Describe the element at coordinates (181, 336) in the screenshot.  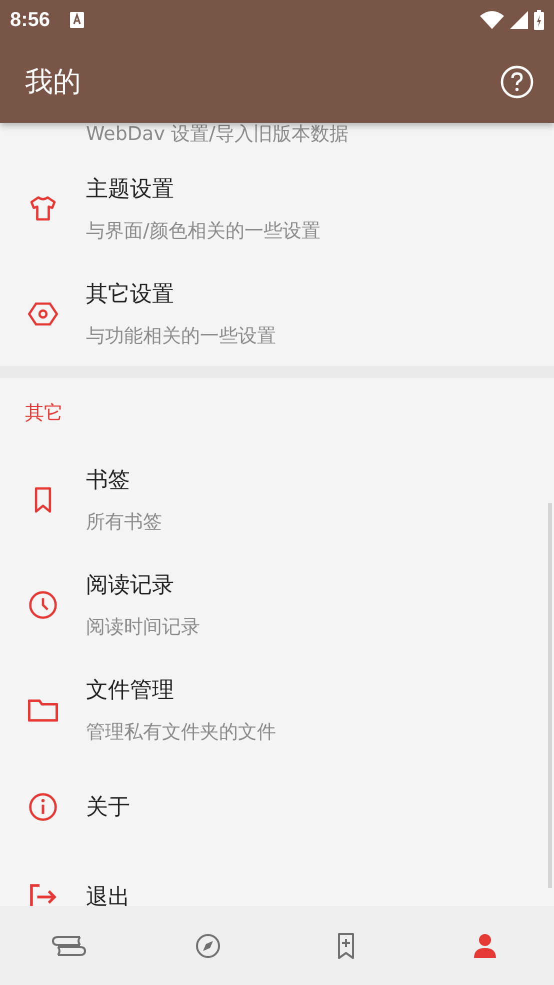
I see `menu-item-subtitle: 与功能相关的一些设置` at that location.